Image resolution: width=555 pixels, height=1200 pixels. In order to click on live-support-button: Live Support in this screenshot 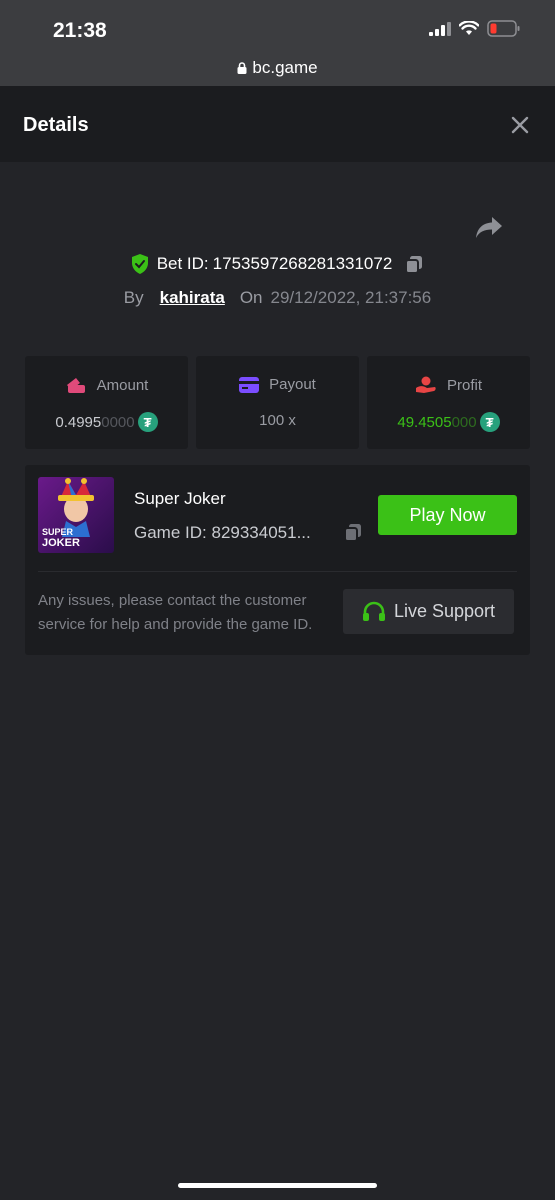, I will do `click(428, 611)`.